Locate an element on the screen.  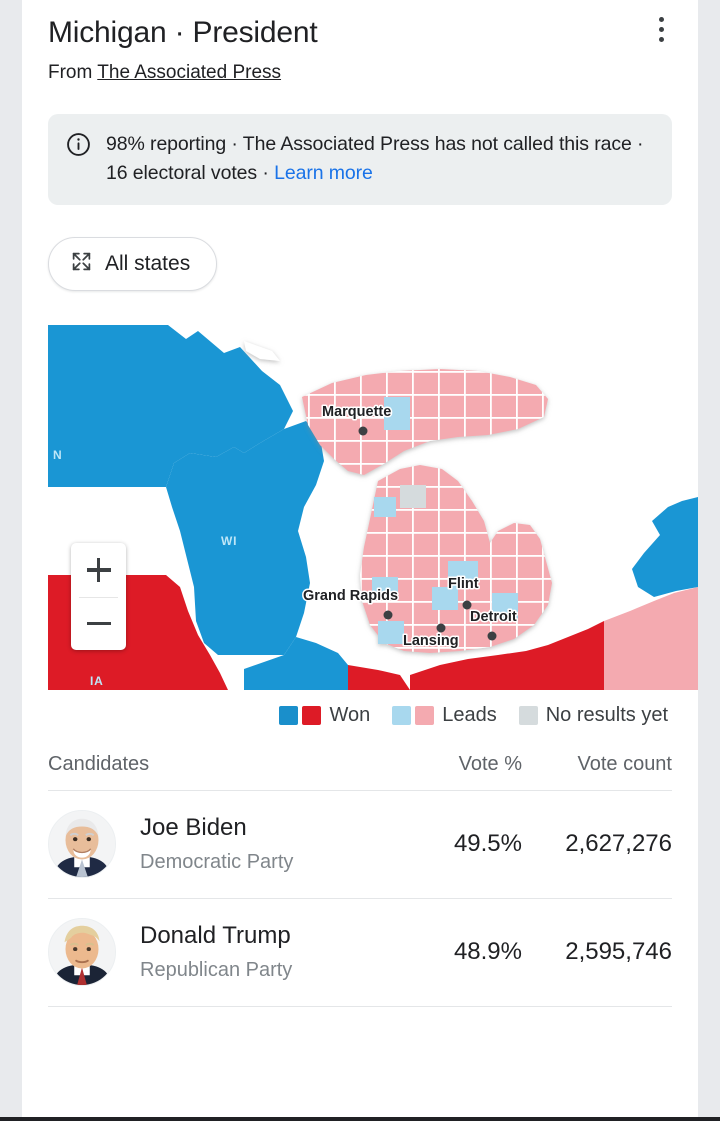
map-label-lansing: Lansing is located at coordinates (431, 641).